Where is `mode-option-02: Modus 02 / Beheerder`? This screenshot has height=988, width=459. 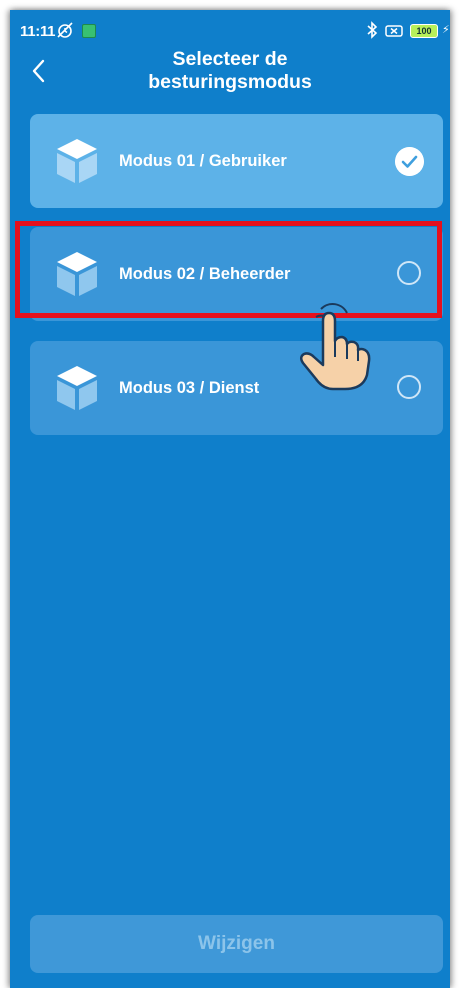 mode-option-02: Modus 02 / Beheerder is located at coordinates (236, 274).